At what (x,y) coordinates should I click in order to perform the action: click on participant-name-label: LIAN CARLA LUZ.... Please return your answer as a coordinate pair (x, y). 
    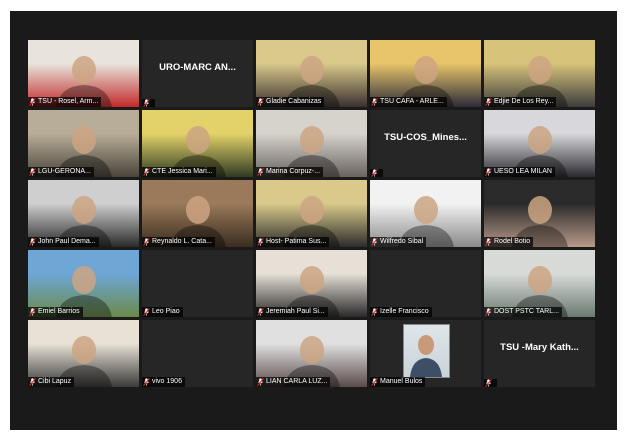
    Looking at the image, I should click on (293, 382).